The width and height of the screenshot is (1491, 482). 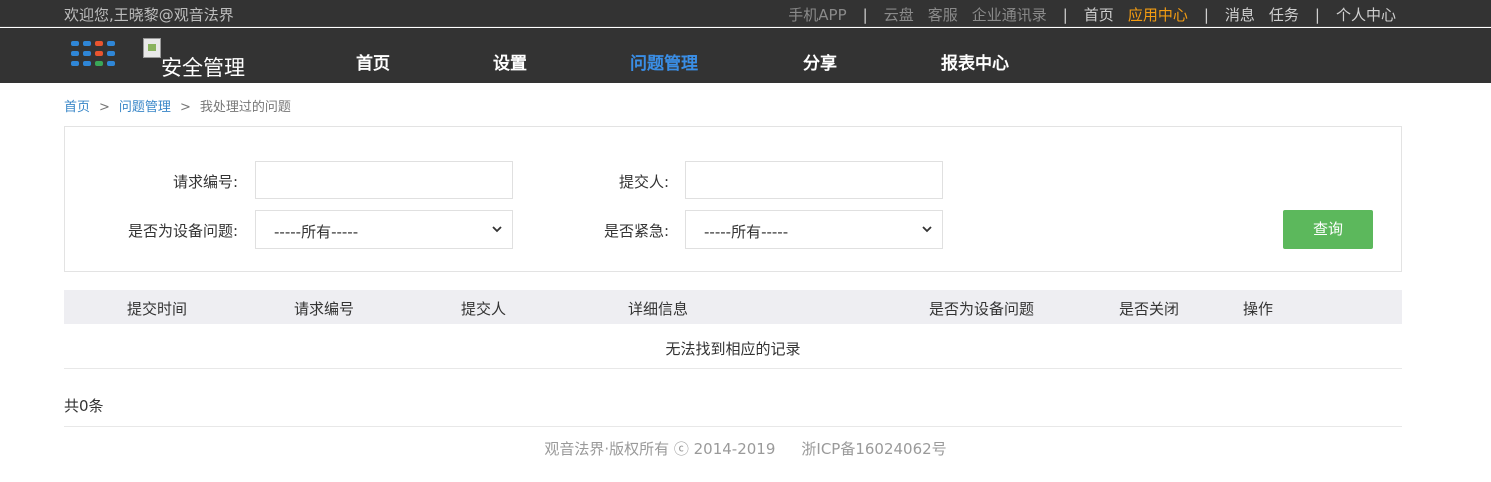 What do you see at coordinates (1240, 14) in the screenshot?
I see `top-link: 消息` at bounding box center [1240, 14].